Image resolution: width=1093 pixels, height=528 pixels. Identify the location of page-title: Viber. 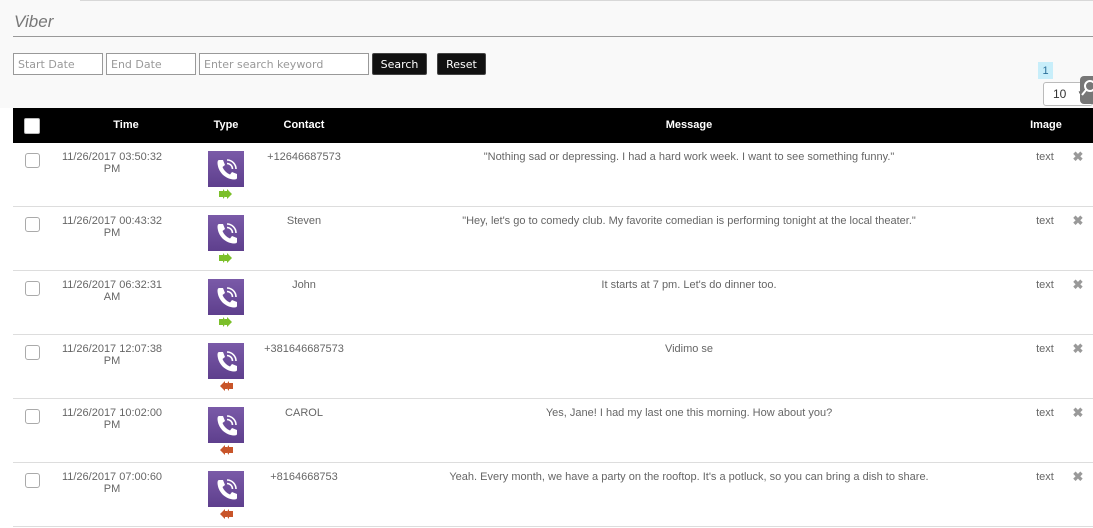
(34, 21).